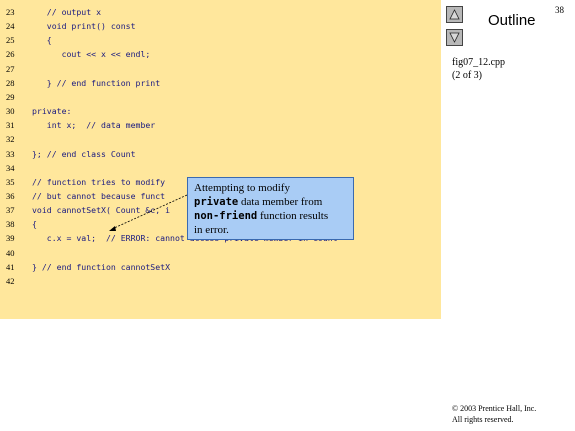 The image size is (575, 431). I want to click on callout-text-line1: Attempting to modify, so click(242, 188).